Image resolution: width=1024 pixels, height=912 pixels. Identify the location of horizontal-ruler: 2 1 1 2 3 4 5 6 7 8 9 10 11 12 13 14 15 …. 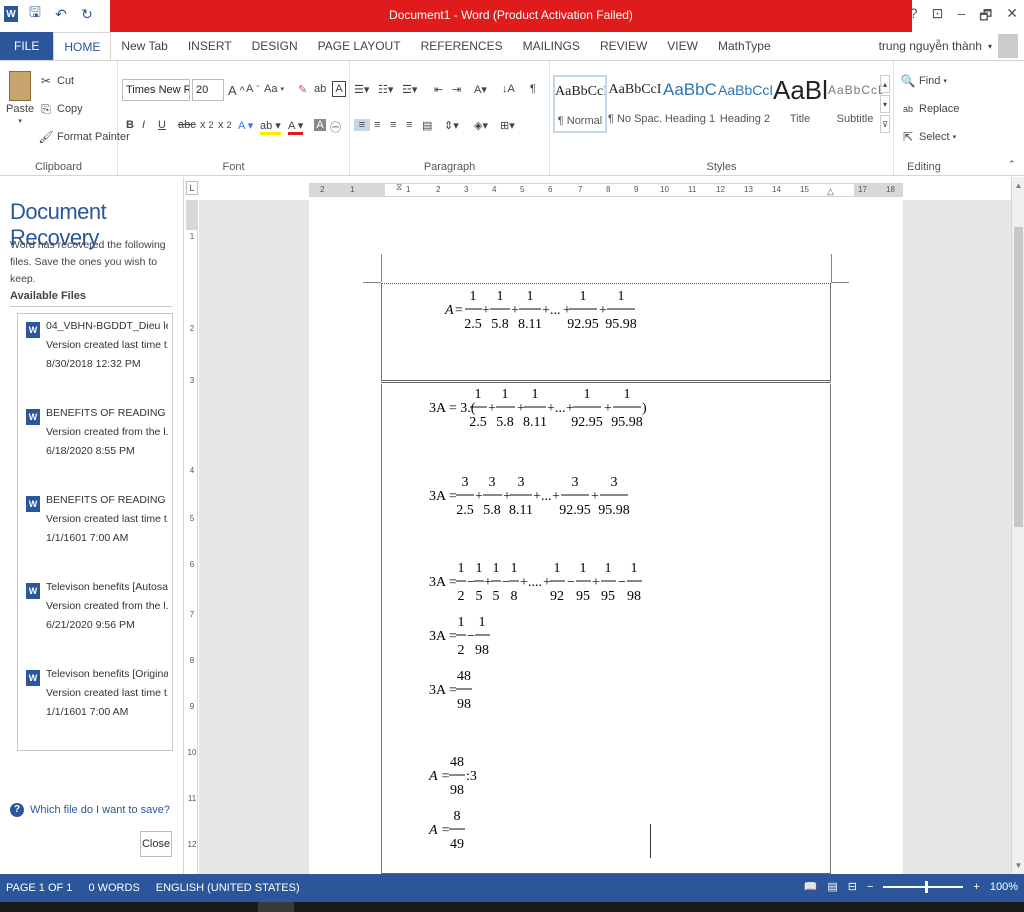
(606, 189).